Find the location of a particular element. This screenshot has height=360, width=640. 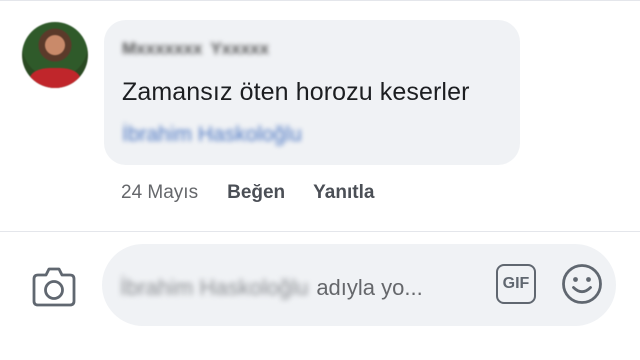

smiley-icon is located at coordinates (582, 284).